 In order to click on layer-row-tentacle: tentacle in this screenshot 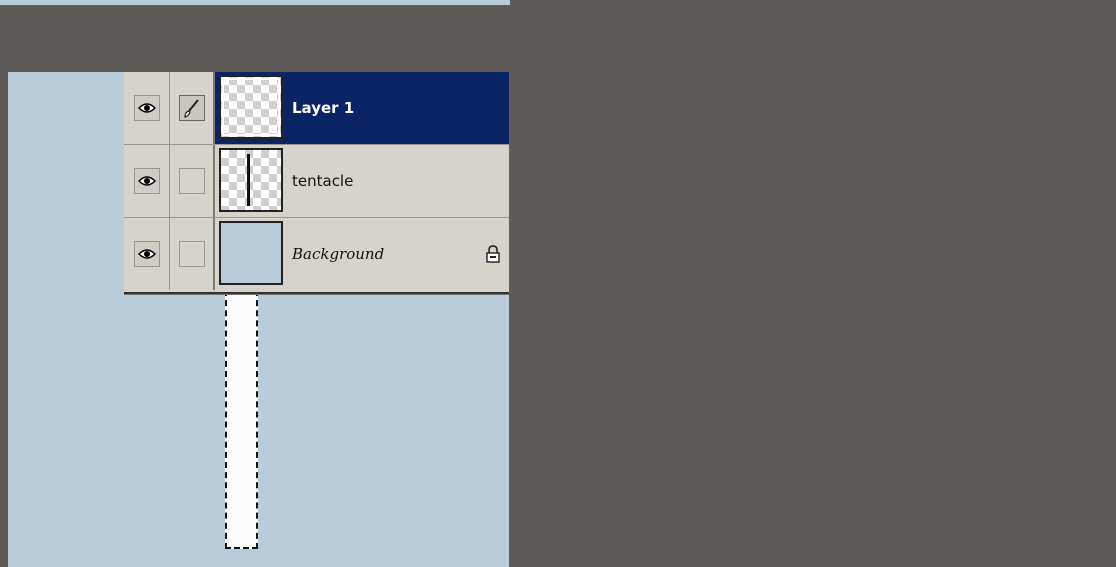, I will do `click(316, 181)`.